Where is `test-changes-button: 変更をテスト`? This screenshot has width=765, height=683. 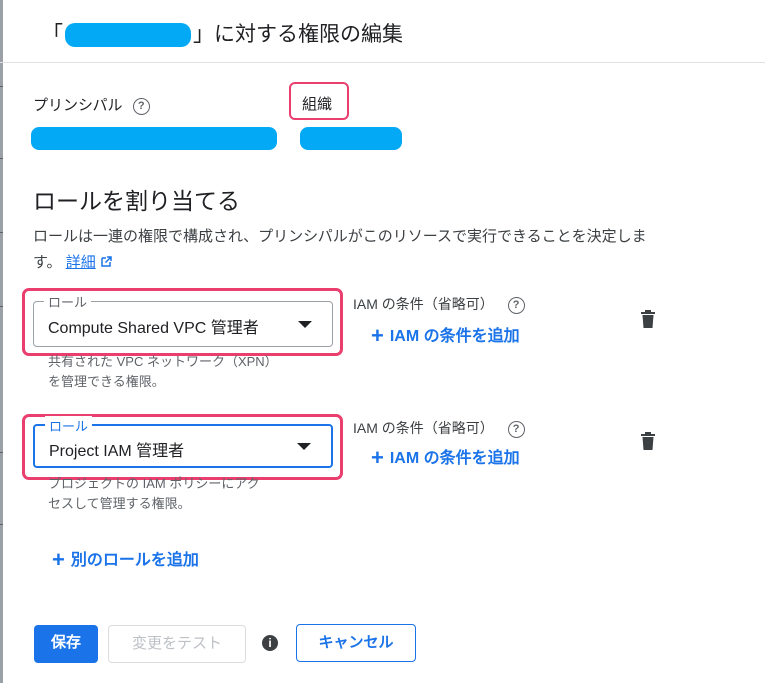
test-changes-button: 変更をテスト is located at coordinates (177, 644).